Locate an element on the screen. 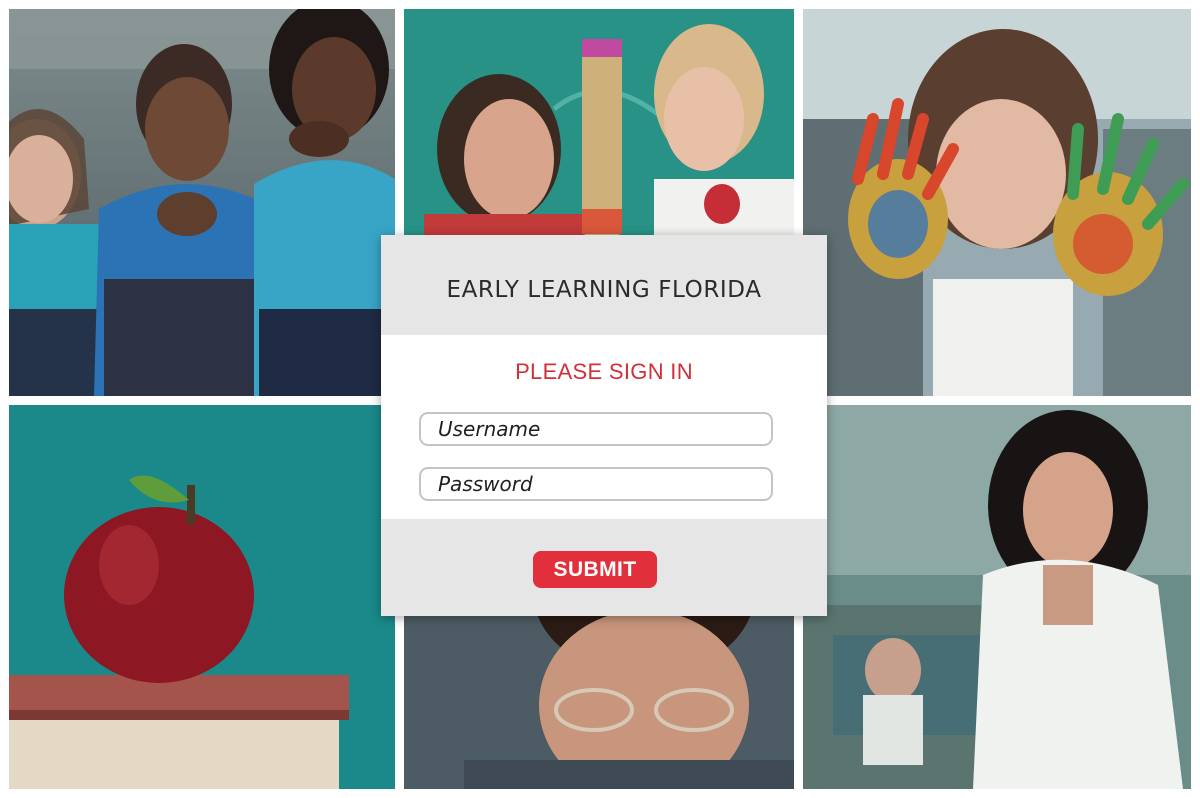  username-input is located at coordinates (596, 429).